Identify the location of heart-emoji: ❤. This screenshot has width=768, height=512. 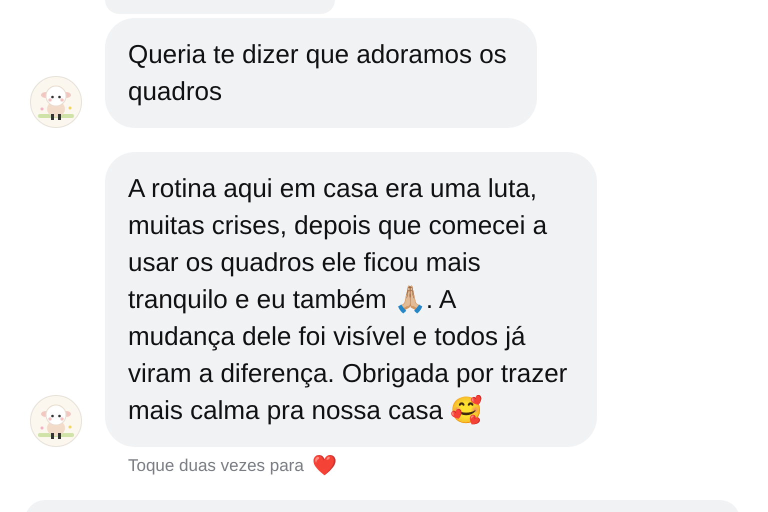
(324, 466).